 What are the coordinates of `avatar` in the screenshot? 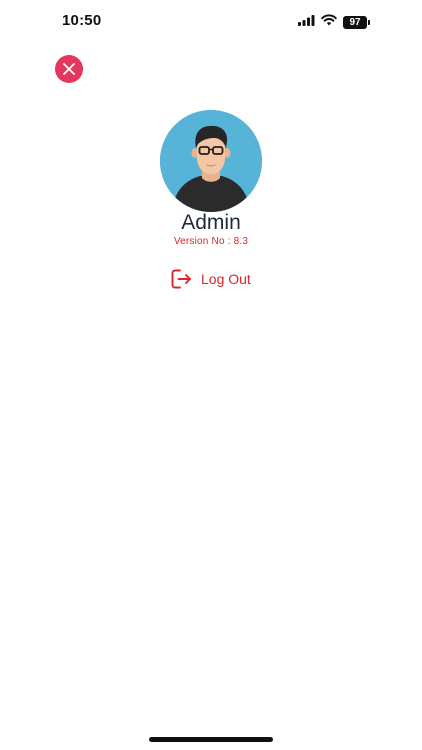 It's located at (211, 161).